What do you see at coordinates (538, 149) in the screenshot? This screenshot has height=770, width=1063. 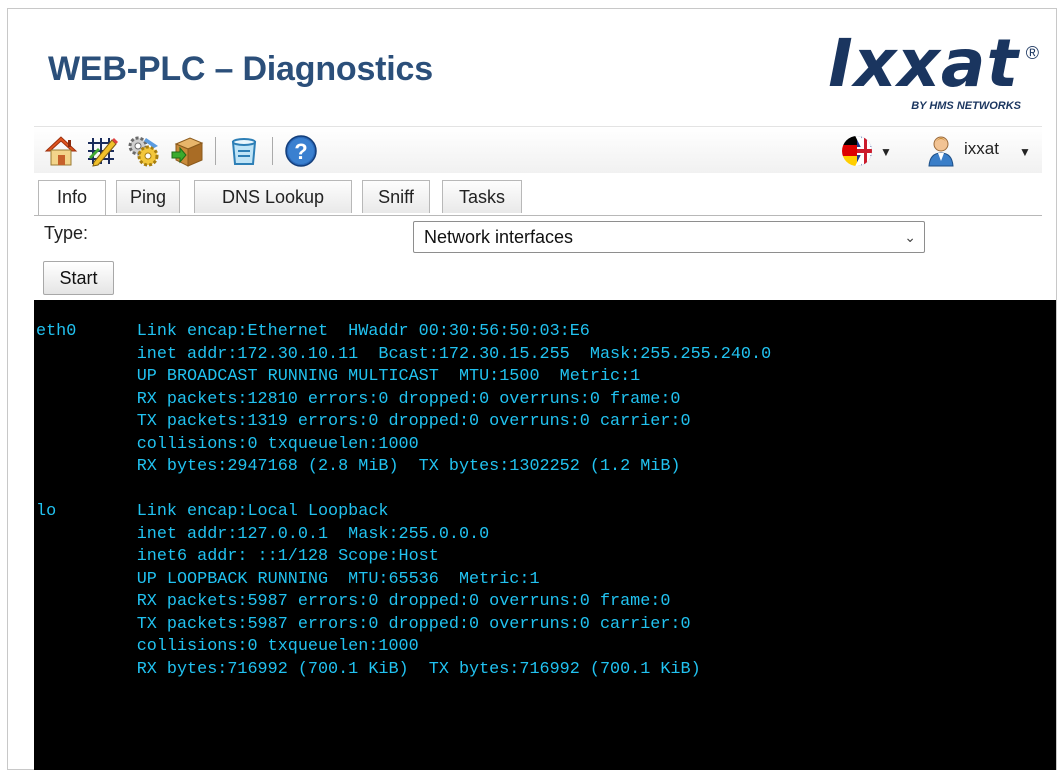 I see `toolbar: ? ▼ ixxat ▼` at bounding box center [538, 149].